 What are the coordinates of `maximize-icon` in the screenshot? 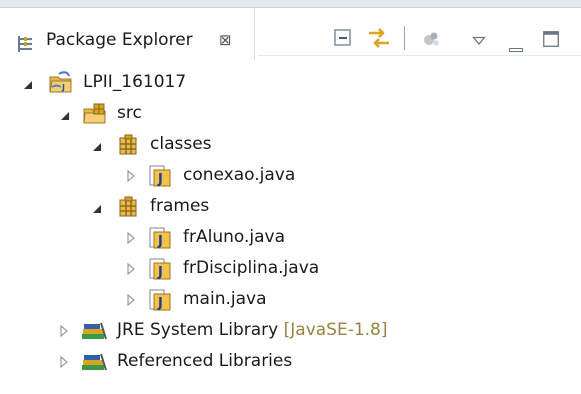 It's located at (551, 41).